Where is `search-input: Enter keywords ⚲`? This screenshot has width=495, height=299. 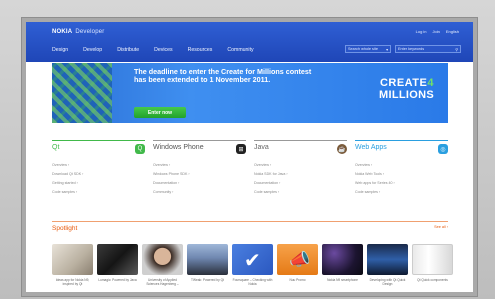
search-input: Enter keywords ⚲ is located at coordinates (428, 49).